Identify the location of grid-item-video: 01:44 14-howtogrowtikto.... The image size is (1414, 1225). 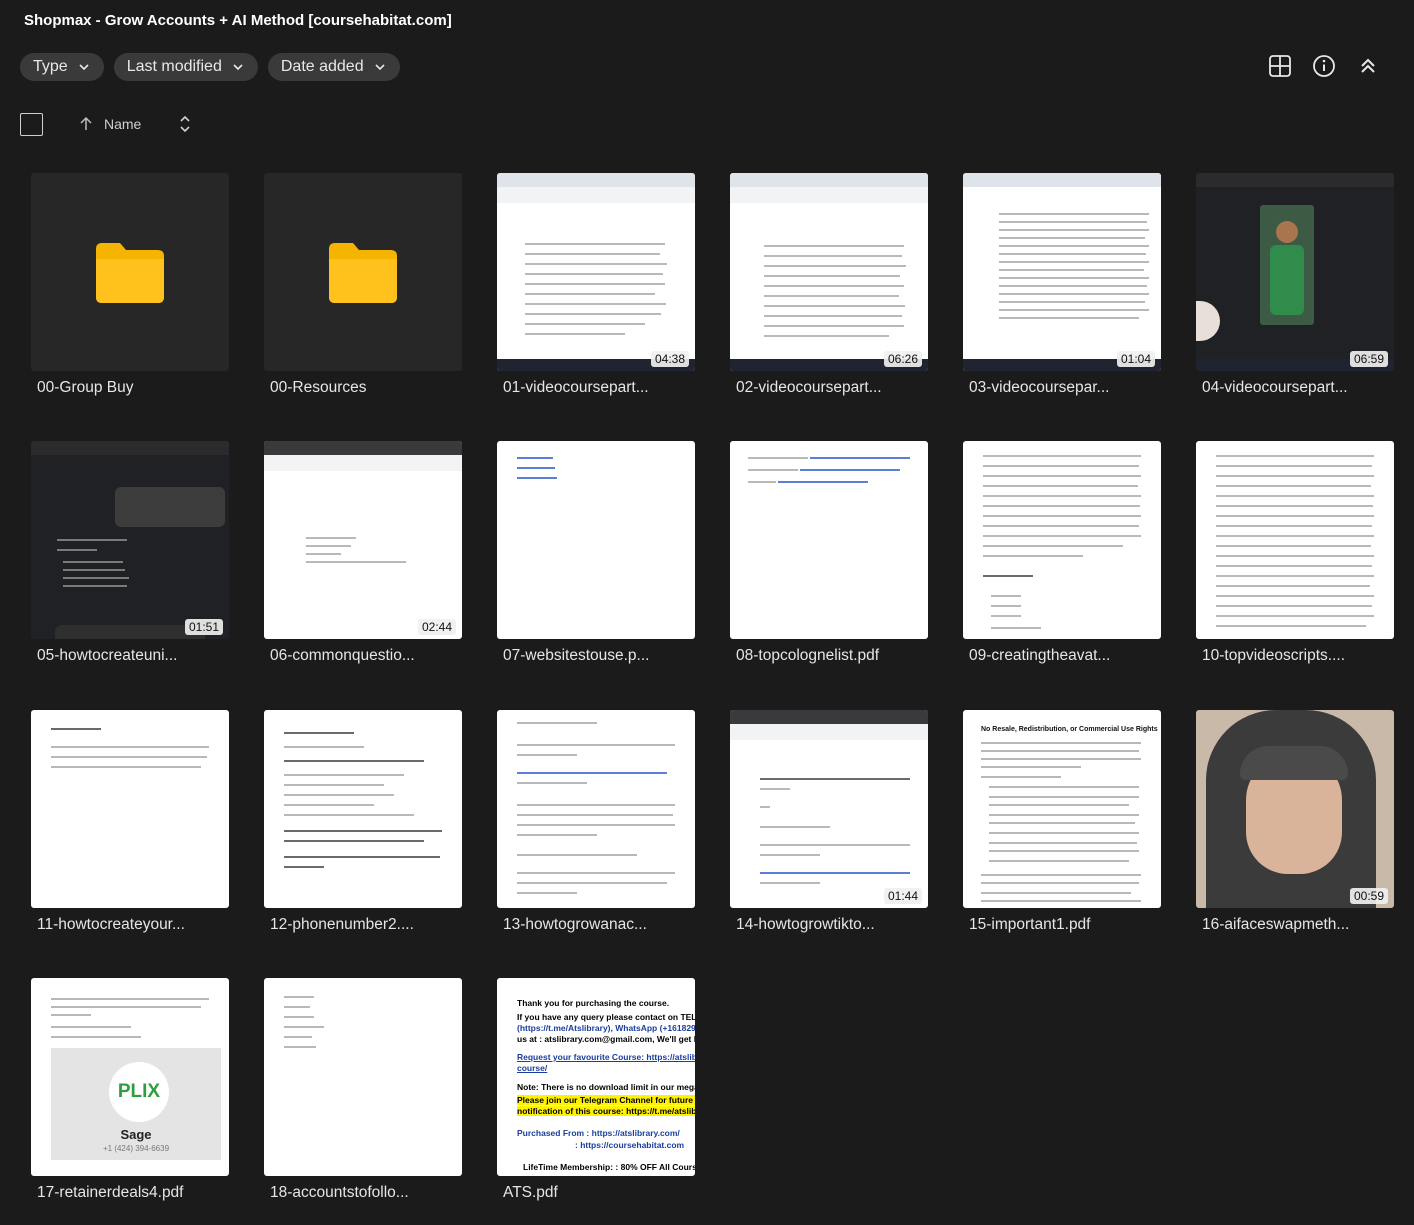
(829, 822).